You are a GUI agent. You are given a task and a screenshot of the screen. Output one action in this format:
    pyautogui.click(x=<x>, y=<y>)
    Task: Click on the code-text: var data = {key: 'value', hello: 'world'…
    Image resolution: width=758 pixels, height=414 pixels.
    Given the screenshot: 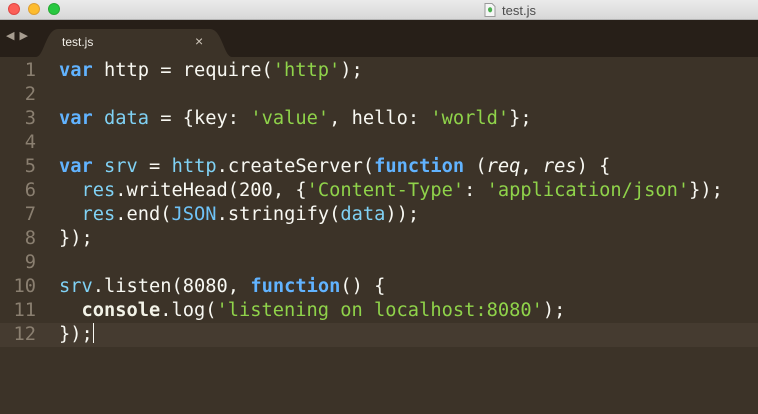 What is the action you would take?
    pyautogui.click(x=295, y=119)
    